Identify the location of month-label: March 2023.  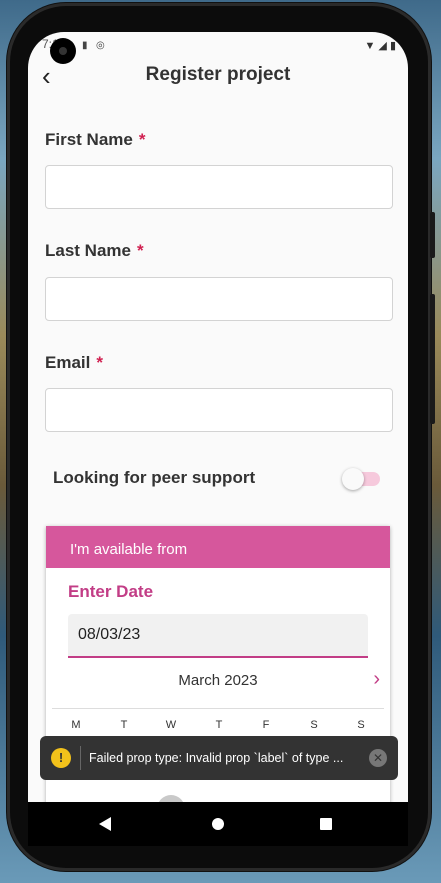
(218, 680).